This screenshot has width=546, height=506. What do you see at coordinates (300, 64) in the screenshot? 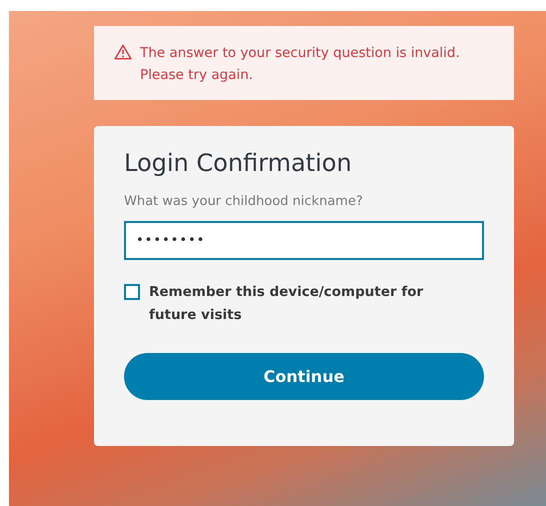
I see `error-message: The answer to your security question is invalid. Please try again.` at bounding box center [300, 64].